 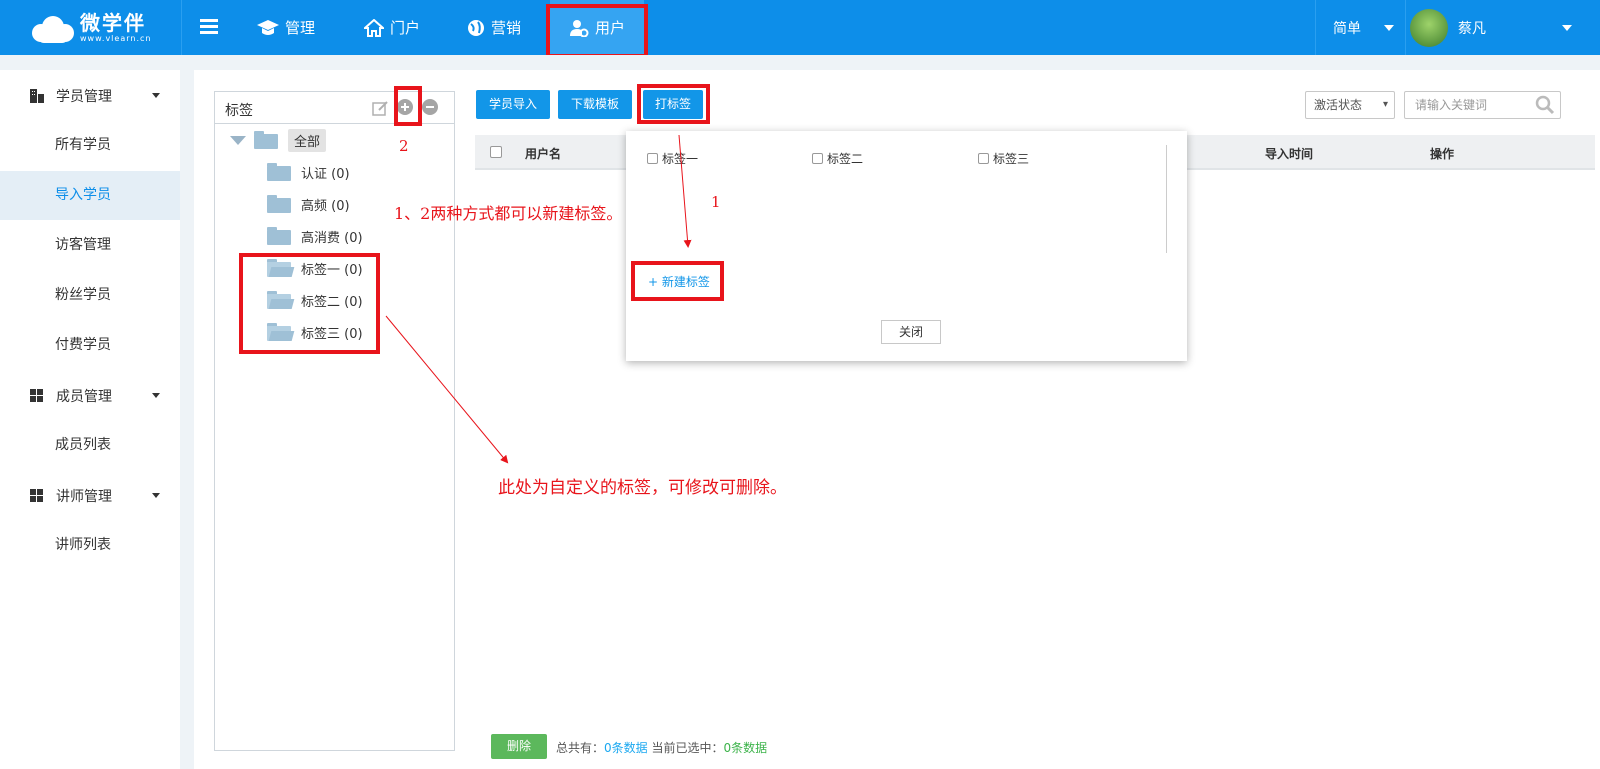 I want to click on tree-node-label: 高频 (0), so click(x=325, y=206).